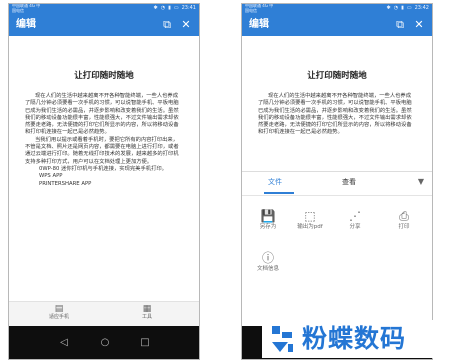 This screenshot has width=450, height=361. What do you see at coordinates (337, 8) in the screenshot?
I see `status-bar: 中国联通 4G 中国电信 ✱ ◔ ▮ ▭ 23:42` at bounding box center [337, 8].